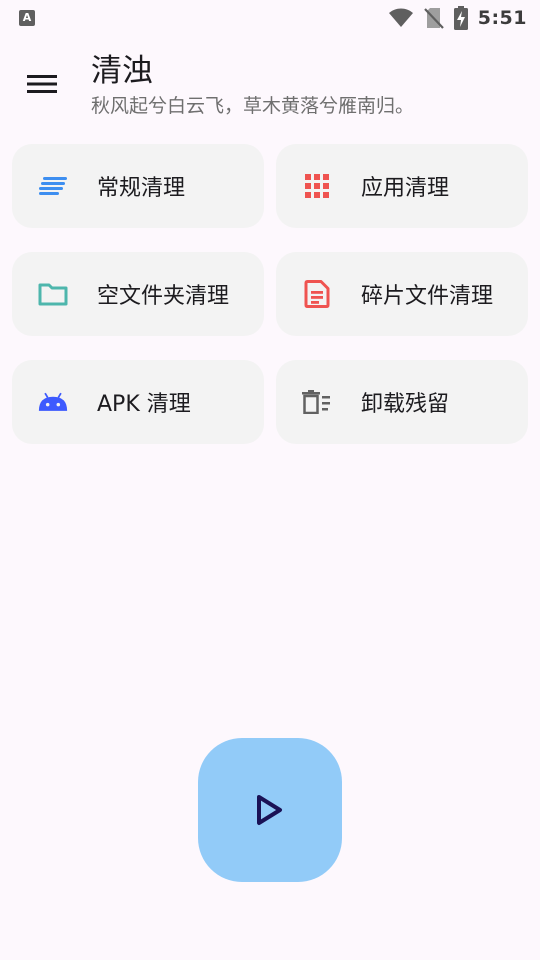 This screenshot has width=540, height=960. Describe the element at coordinates (53, 402) in the screenshot. I see `android-icon` at that location.